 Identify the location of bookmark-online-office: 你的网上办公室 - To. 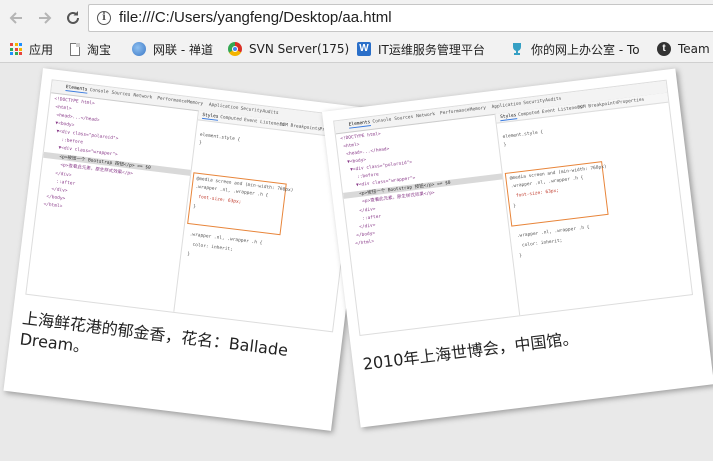
(575, 49).